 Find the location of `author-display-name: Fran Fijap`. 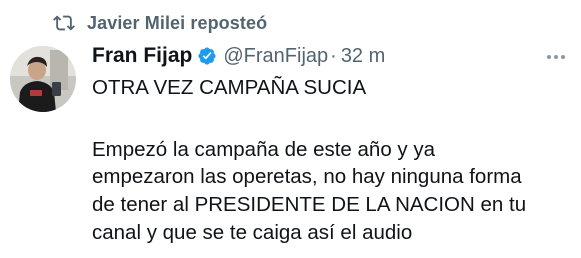

author-display-name: Fran Fijap is located at coordinates (142, 56).